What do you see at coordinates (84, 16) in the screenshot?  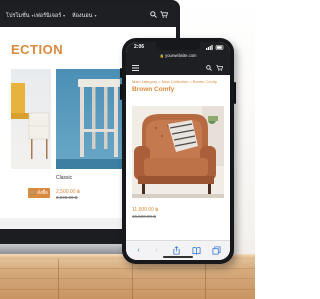 I see `laptop-nav-item: ห้องนอน ▾` at bounding box center [84, 16].